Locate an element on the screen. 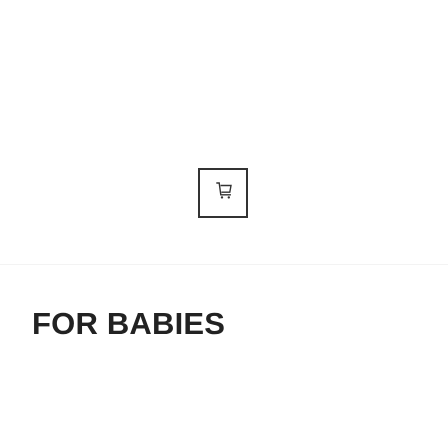 The height and width of the screenshot is (448, 448). shopping-cart-icon is located at coordinates (224, 190).